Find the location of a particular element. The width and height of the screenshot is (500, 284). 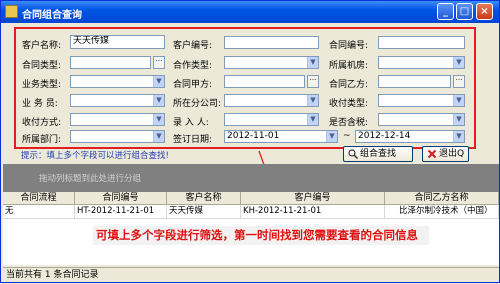

group-by-hint: 拖动列标题到此处进行分组 is located at coordinates (90, 179).